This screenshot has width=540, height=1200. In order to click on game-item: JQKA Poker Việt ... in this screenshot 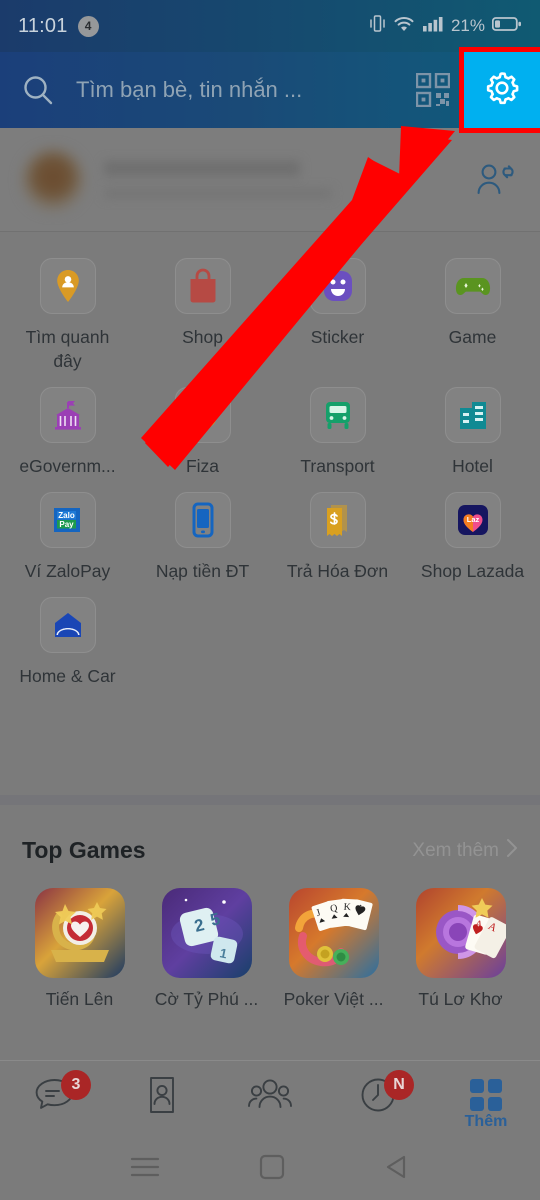, I will do `click(333, 949)`.